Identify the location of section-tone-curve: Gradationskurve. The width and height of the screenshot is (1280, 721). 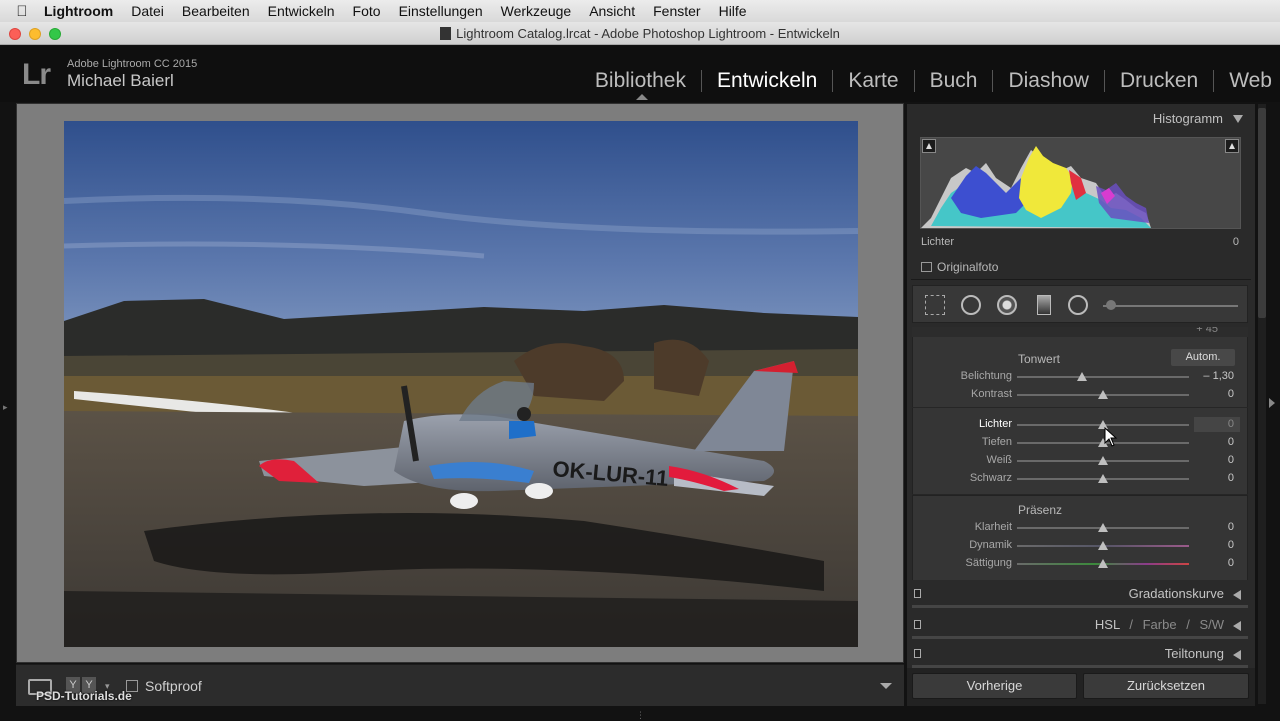
(1080, 594).